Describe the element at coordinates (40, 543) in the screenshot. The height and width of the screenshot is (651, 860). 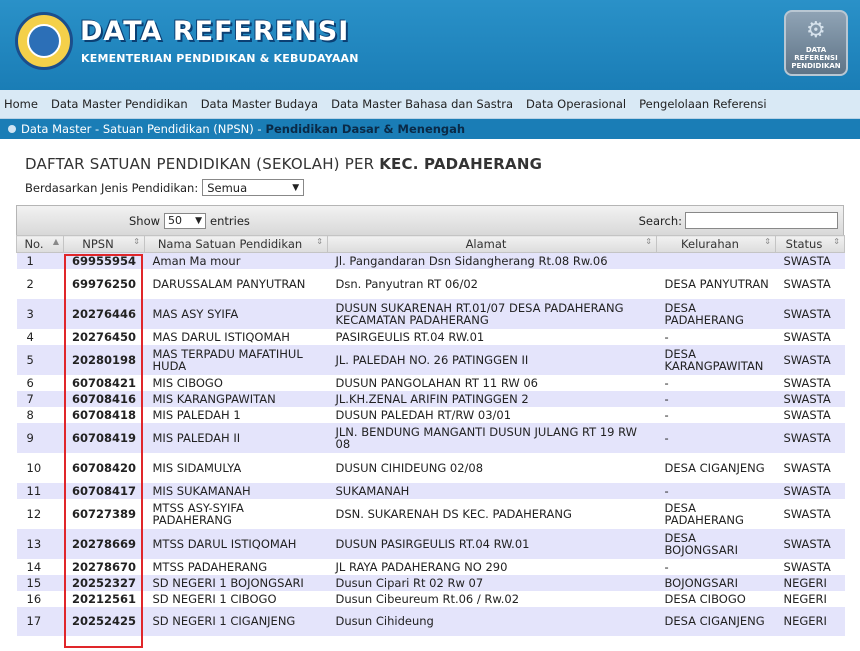
I see `row-number: 13` at that location.